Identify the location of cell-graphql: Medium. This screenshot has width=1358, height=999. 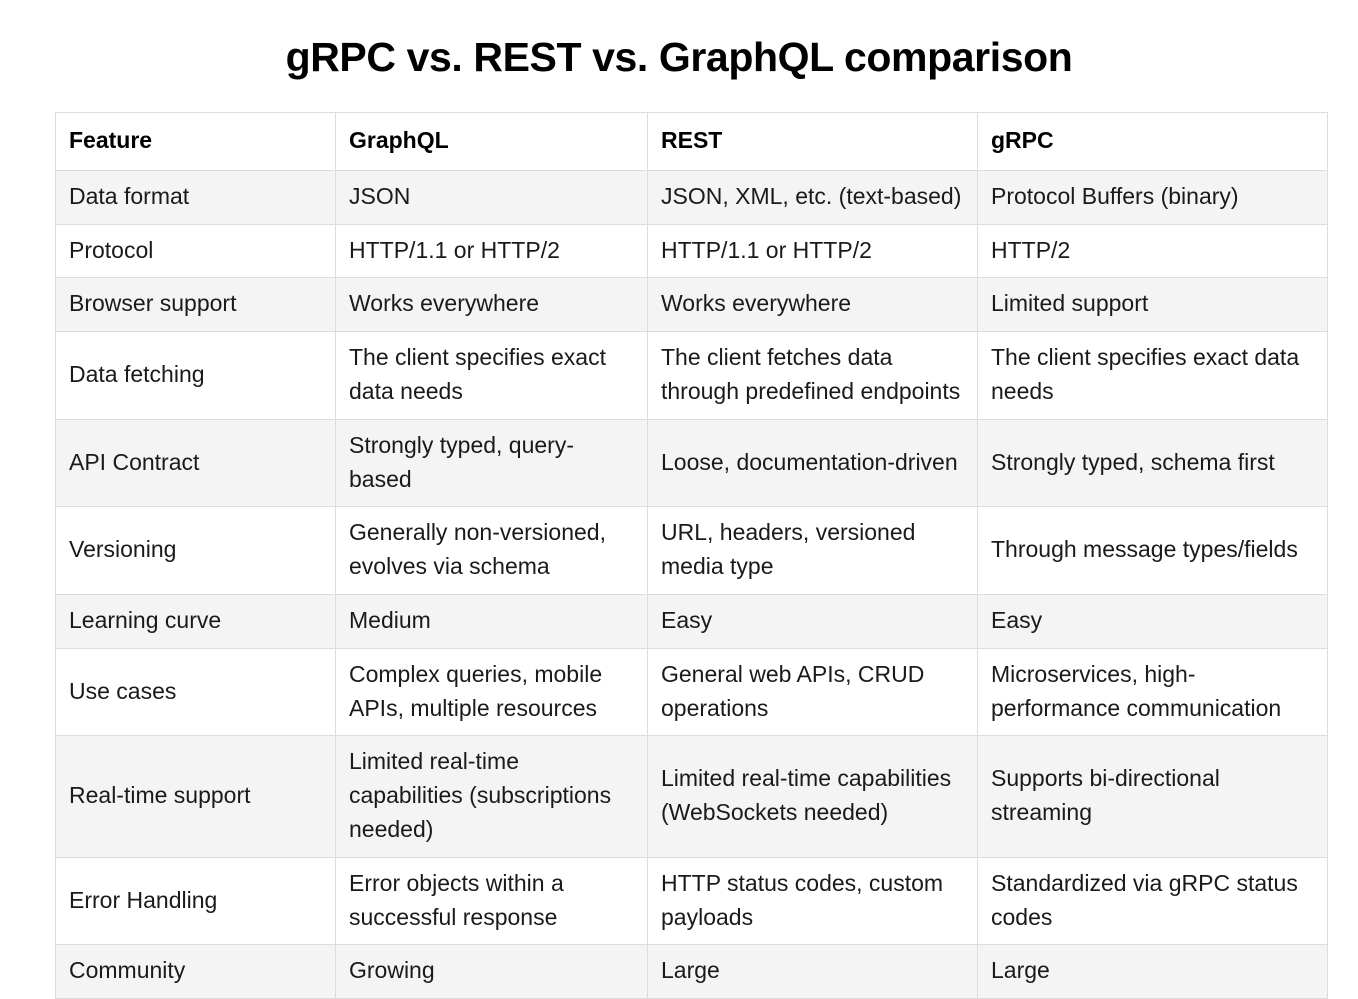
(491, 621).